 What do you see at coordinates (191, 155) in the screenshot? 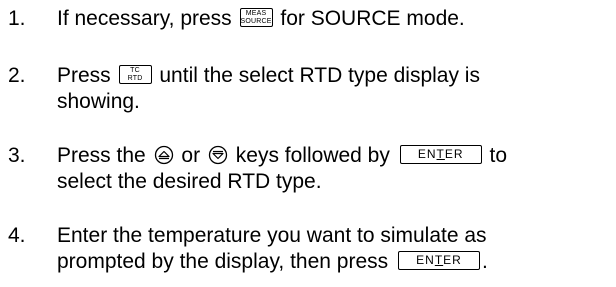
I see `step-text-part: or` at bounding box center [191, 155].